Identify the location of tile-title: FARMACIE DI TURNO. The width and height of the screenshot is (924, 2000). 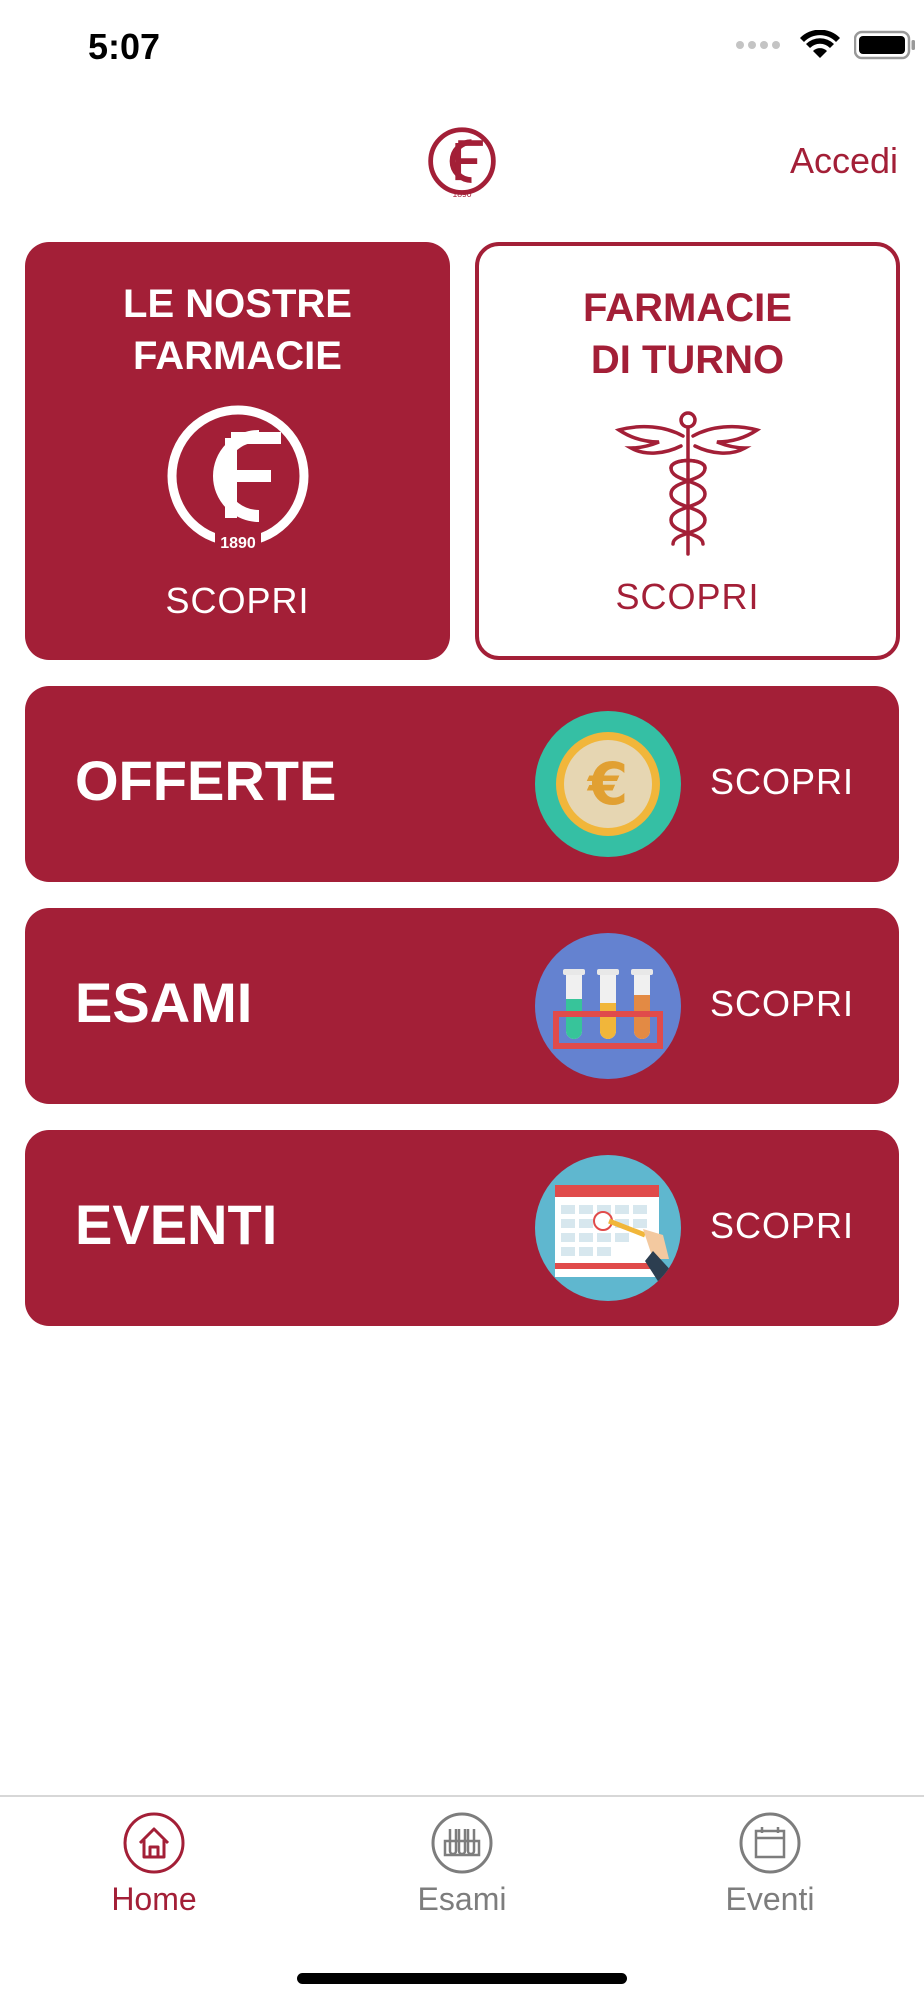
(687, 334).